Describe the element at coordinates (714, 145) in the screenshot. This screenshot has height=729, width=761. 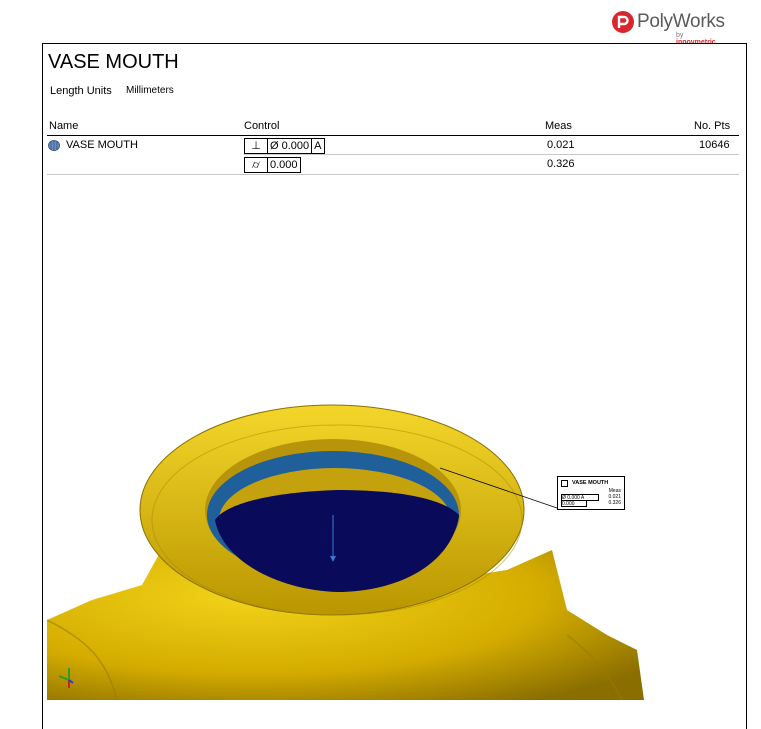
I see `points-count: 10646` at that location.